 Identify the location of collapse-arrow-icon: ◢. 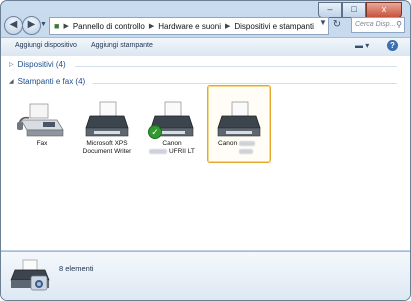
(11, 82).